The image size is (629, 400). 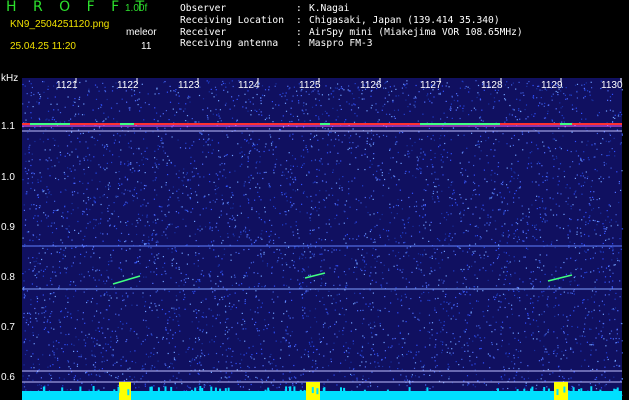 What do you see at coordinates (8, 126) in the screenshot?
I see `y-tick-label: 1.1` at bounding box center [8, 126].